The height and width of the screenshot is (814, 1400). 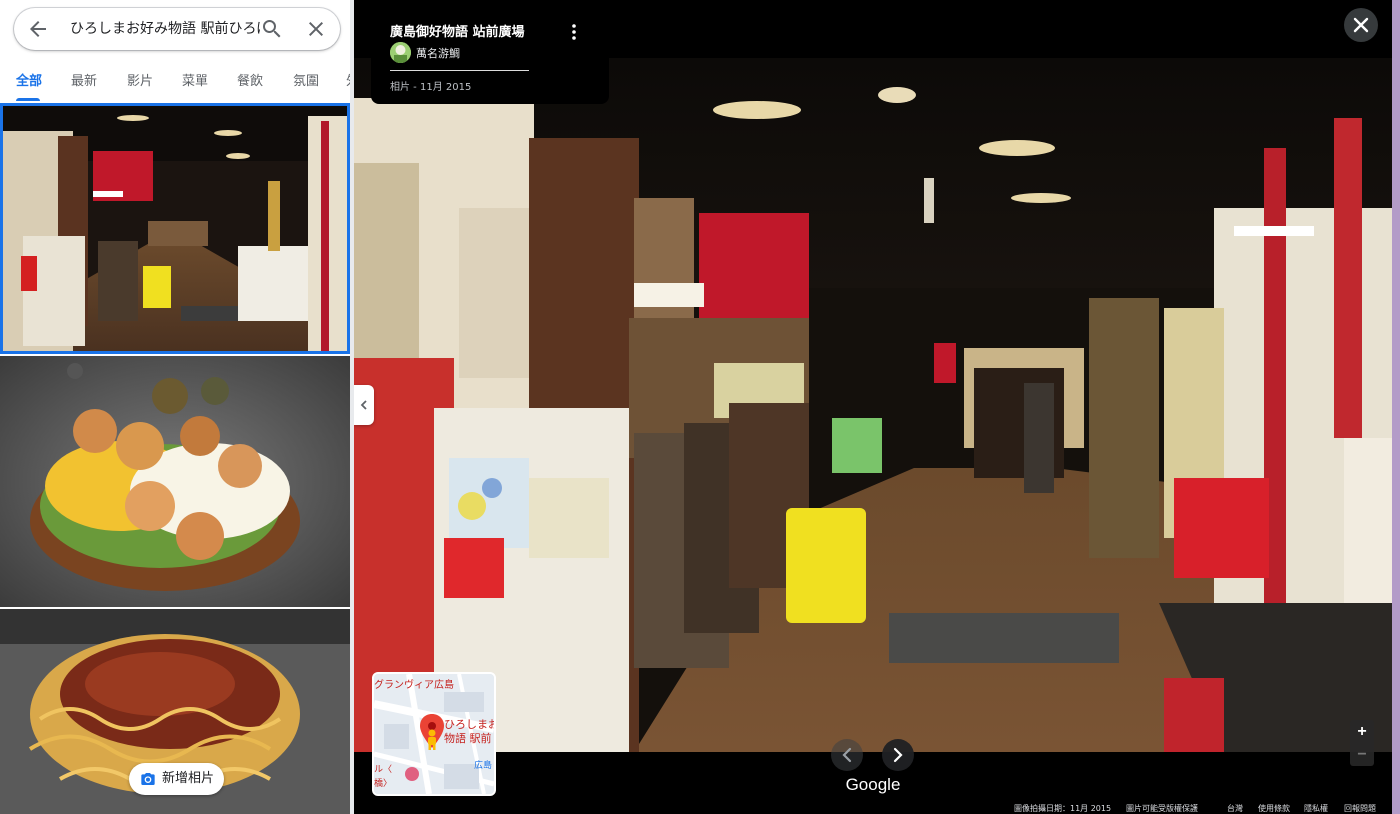 I want to click on okonomiyaki-thumbnail-image, so click(x=175, y=481).